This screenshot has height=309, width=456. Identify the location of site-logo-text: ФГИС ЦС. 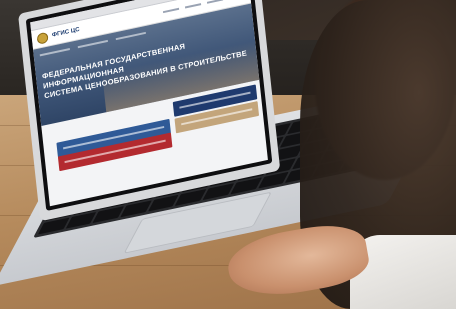
(65, 32).